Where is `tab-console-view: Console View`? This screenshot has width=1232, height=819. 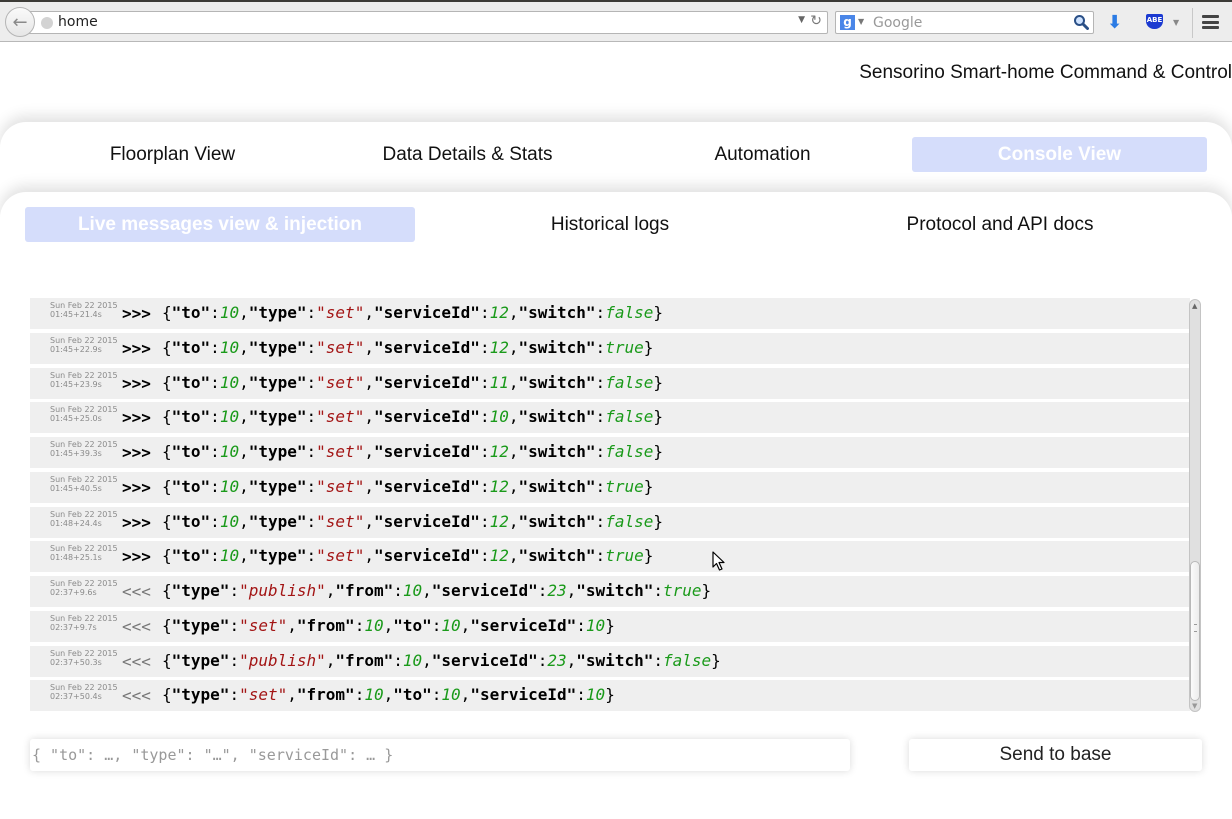
tab-console-view: Console View is located at coordinates (1059, 154).